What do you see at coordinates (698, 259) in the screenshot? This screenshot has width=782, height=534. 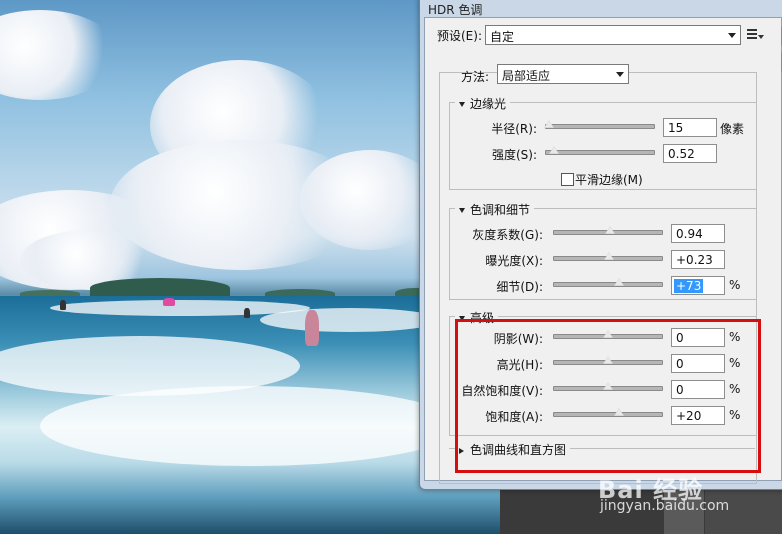 I see `exposure-field: +0.23` at bounding box center [698, 259].